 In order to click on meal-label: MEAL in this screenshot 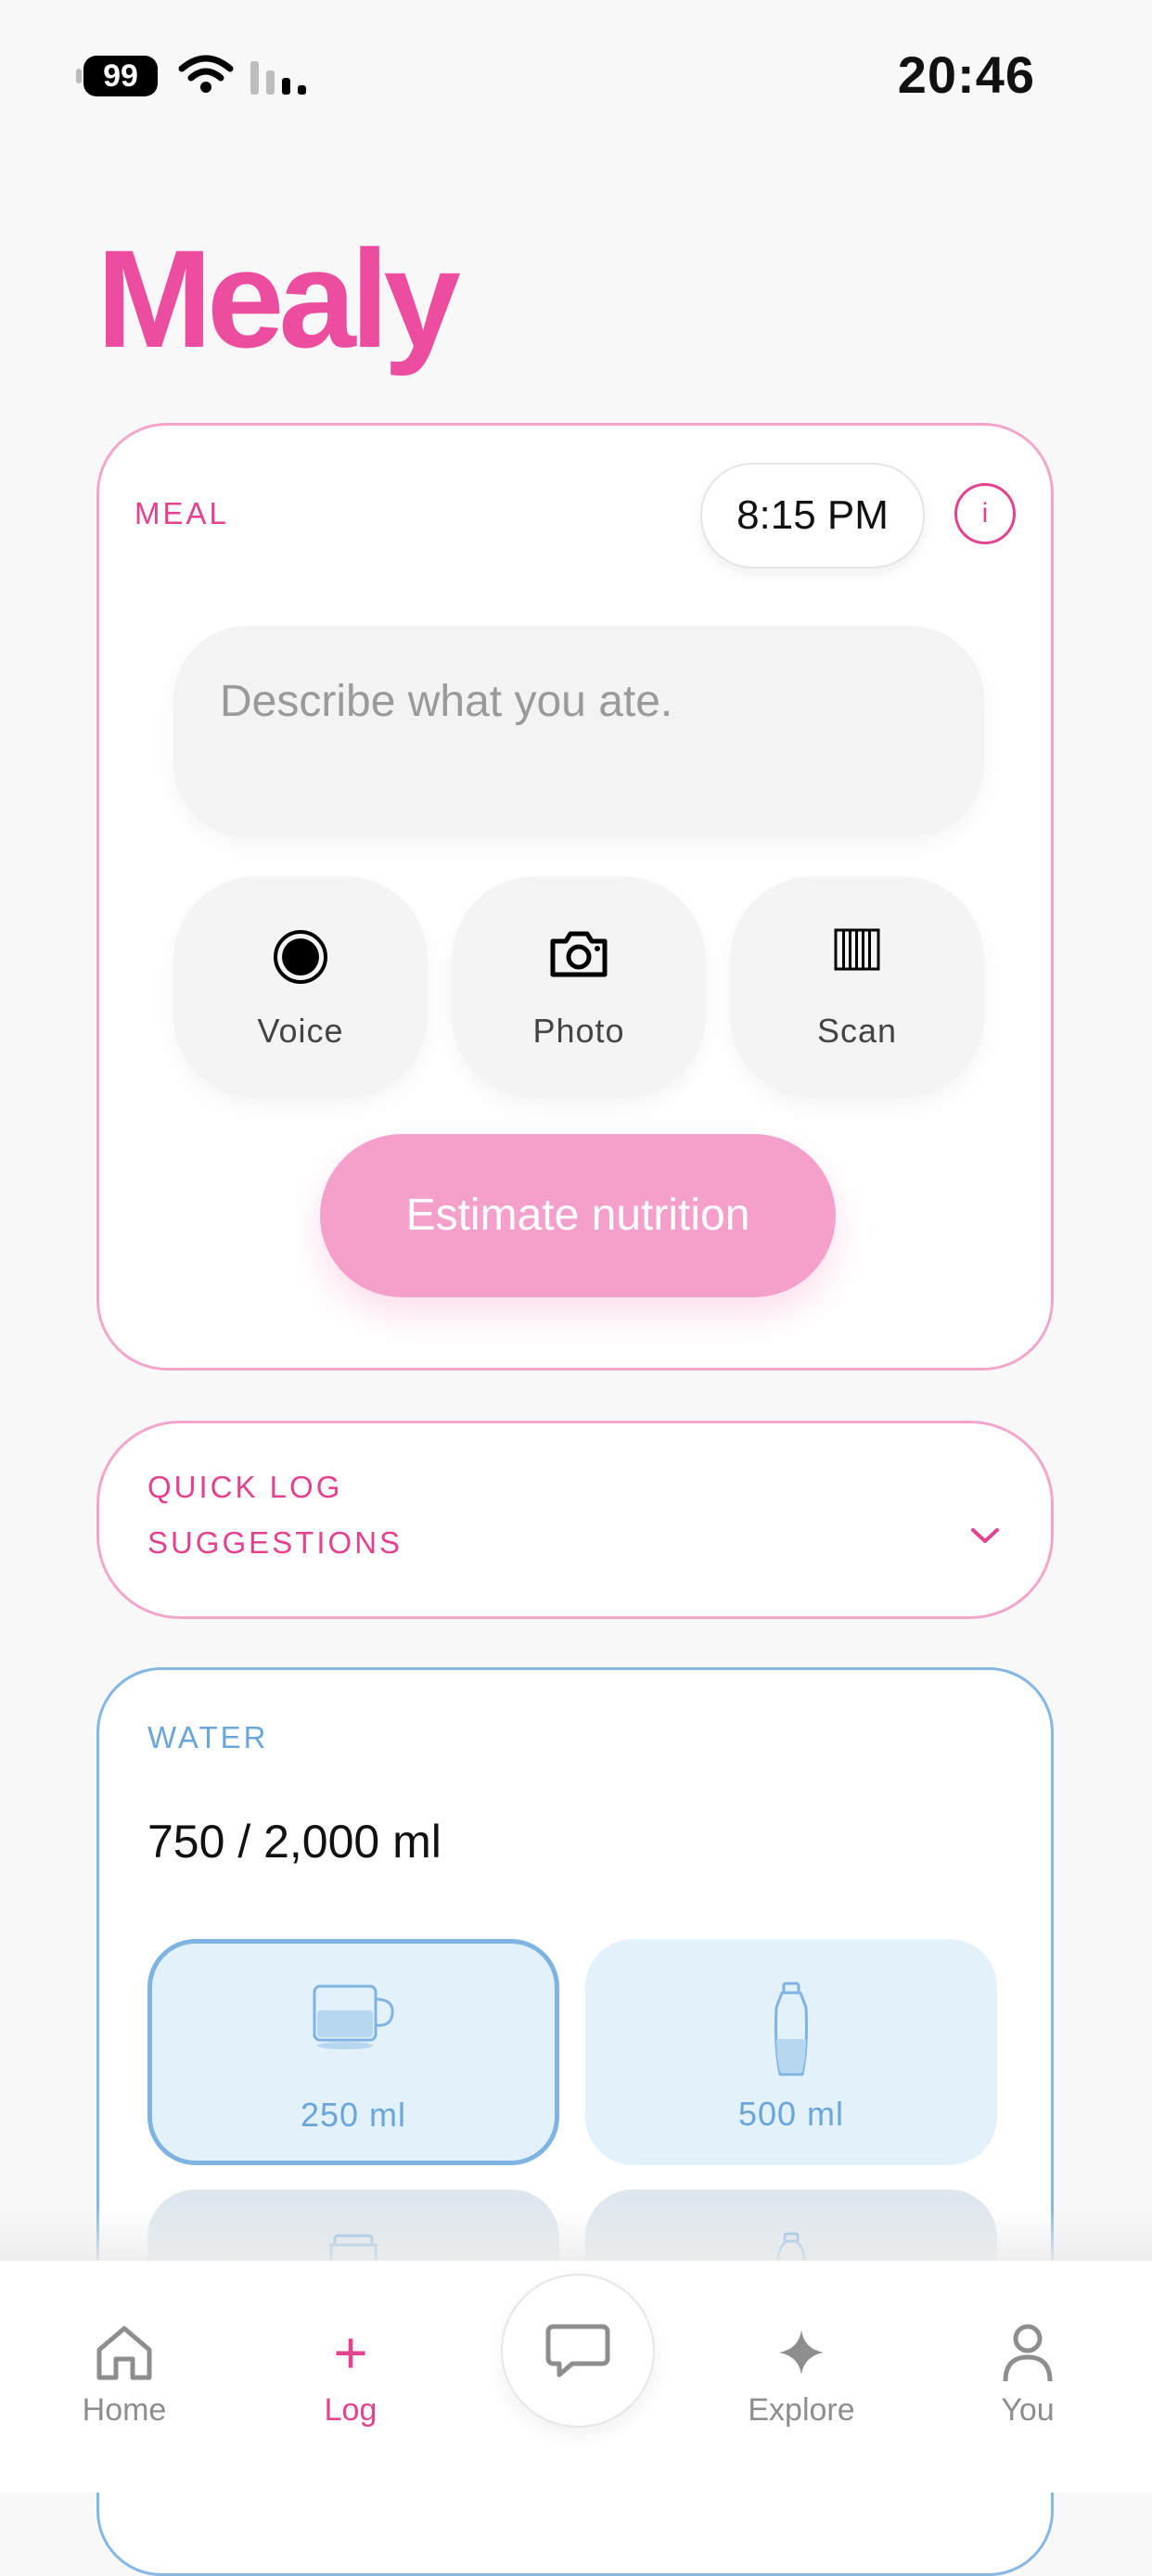, I will do `click(181, 513)`.